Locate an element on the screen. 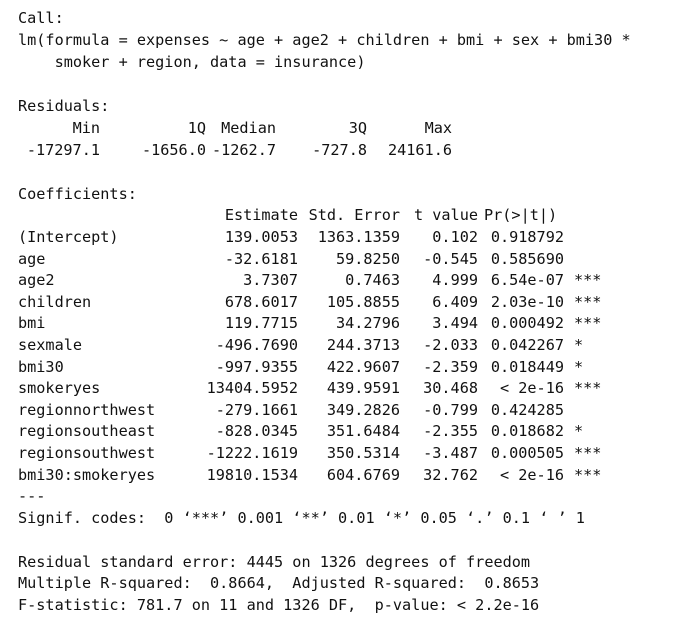 The height and width of the screenshot is (629, 695). residual-value-3q: -727.8 is located at coordinates (339, 150).